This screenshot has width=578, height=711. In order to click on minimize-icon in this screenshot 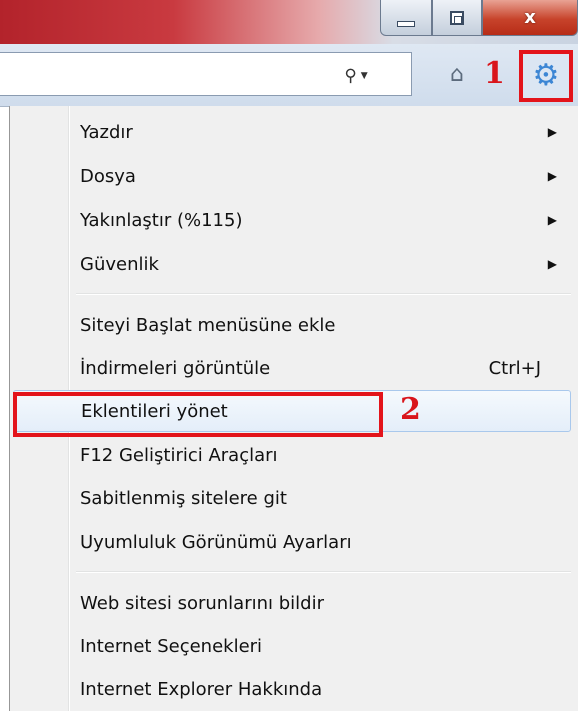, I will do `click(406, 23)`.